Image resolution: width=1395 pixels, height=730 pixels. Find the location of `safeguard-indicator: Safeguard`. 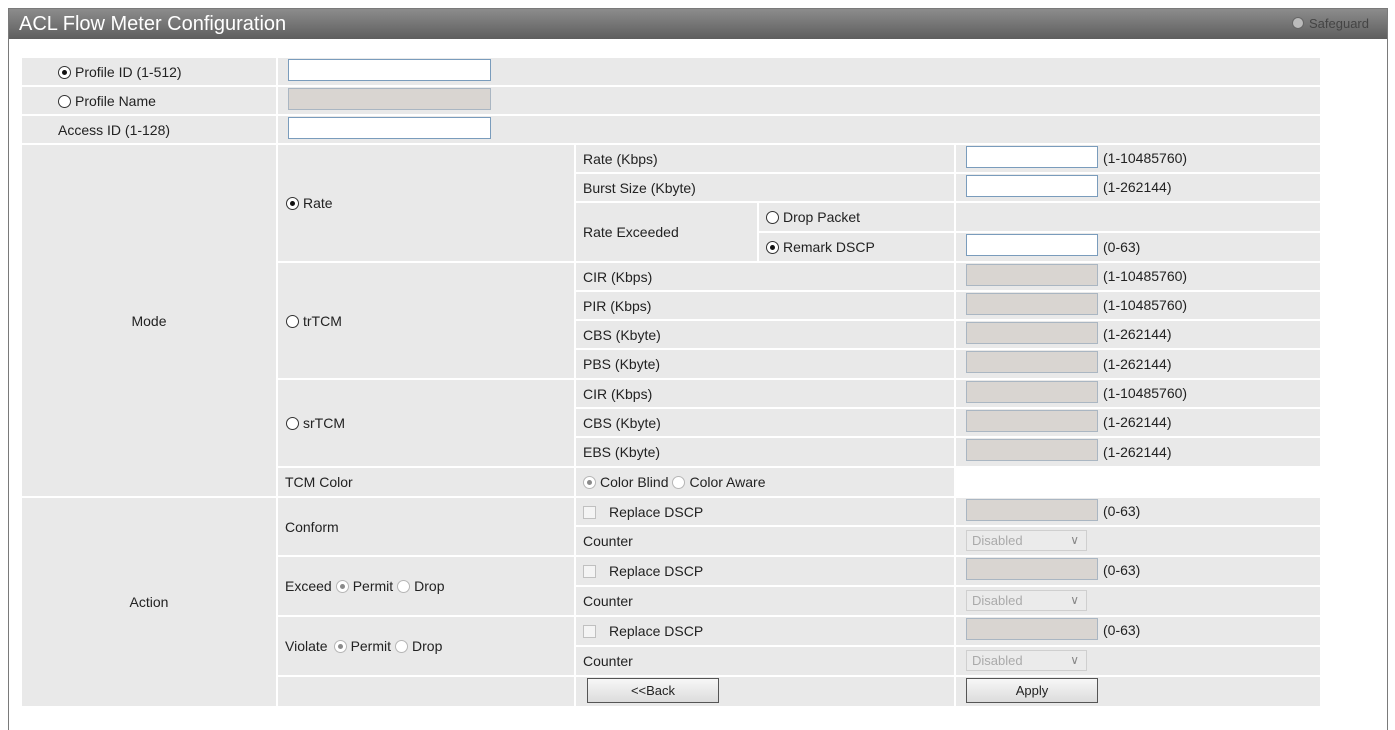

safeguard-indicator: Safeguard is located at coordinates (1330, 24).